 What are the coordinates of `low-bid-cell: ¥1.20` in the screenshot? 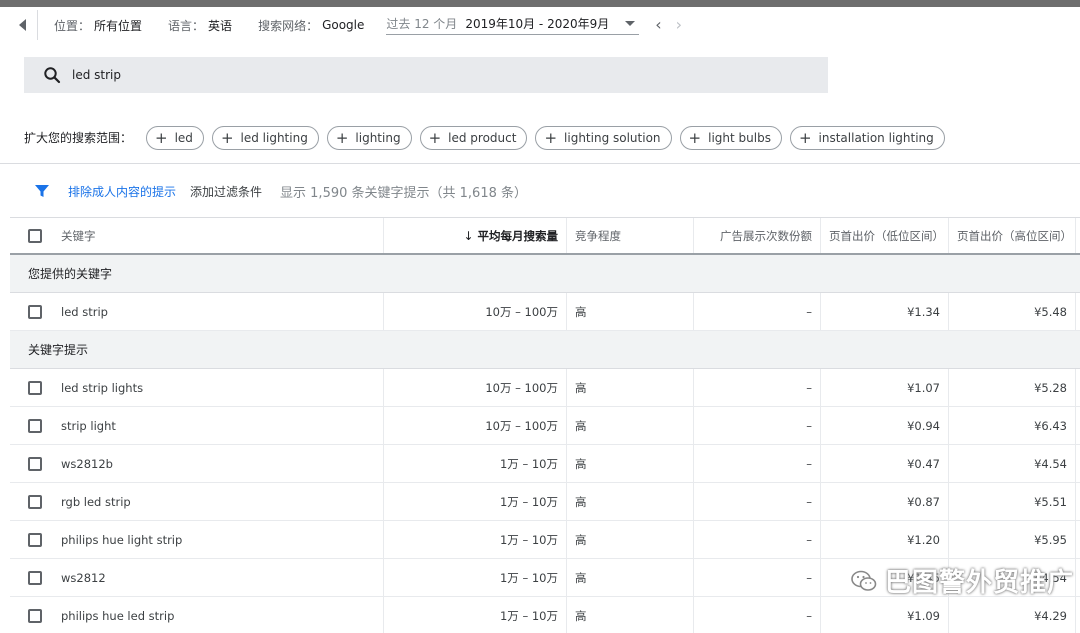 It's located at (885, 539).